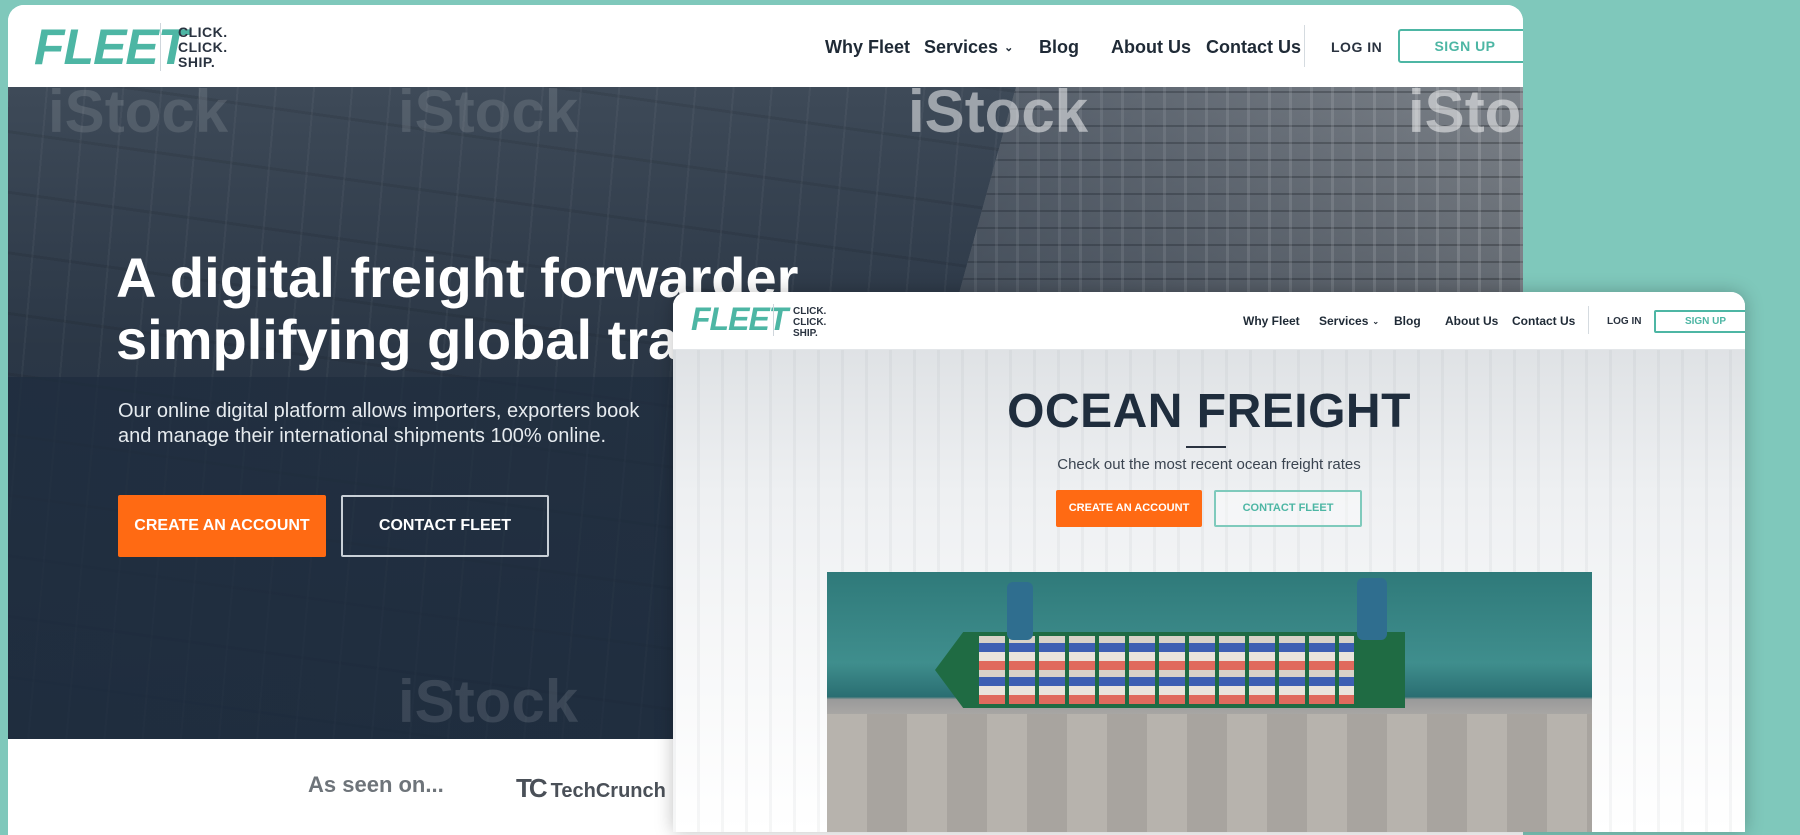  What do you see at coordinates (1059, 47) in the screenshot?
I see `nav-blog: Blog` at bounding box center [1059, 47].